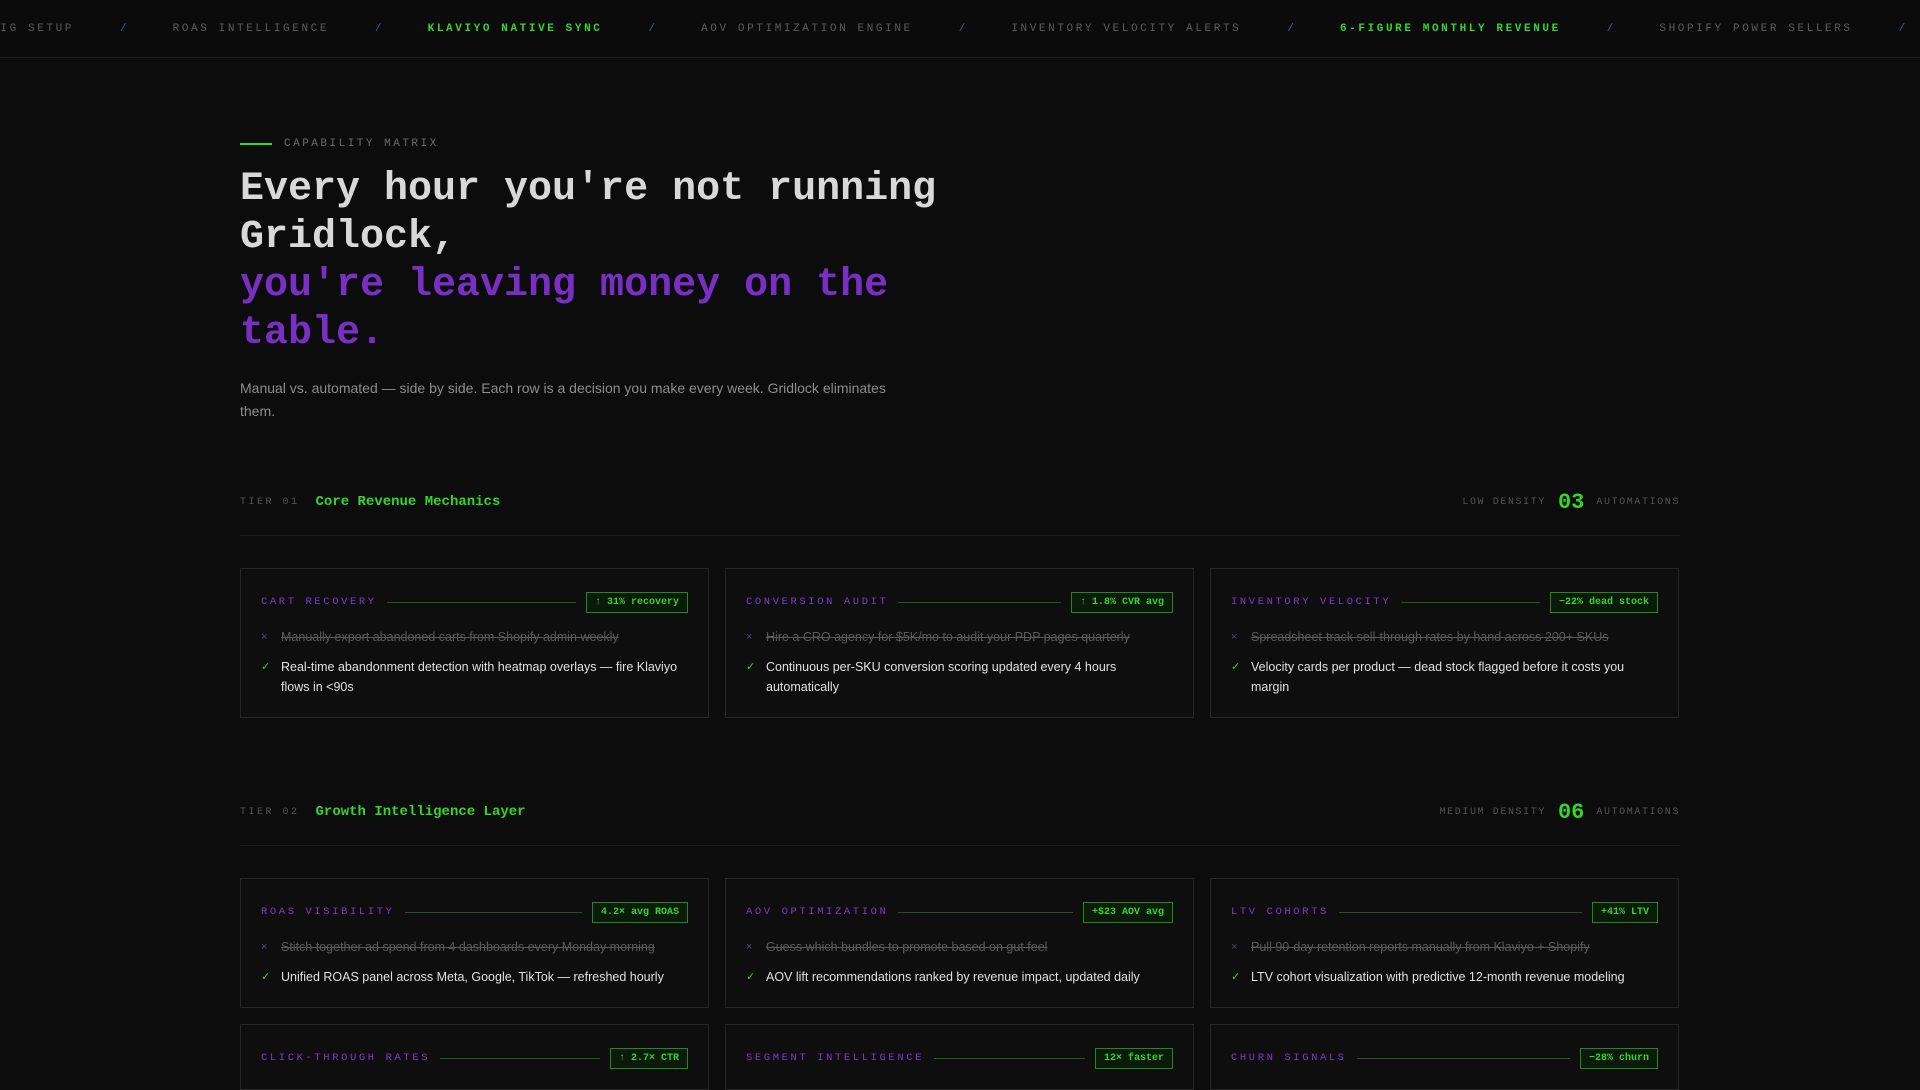 This screenshot has width=1920, height=1090. I want to click on ticker-item: SHOPIFY POWER SELLERS, so click(1756, 29).